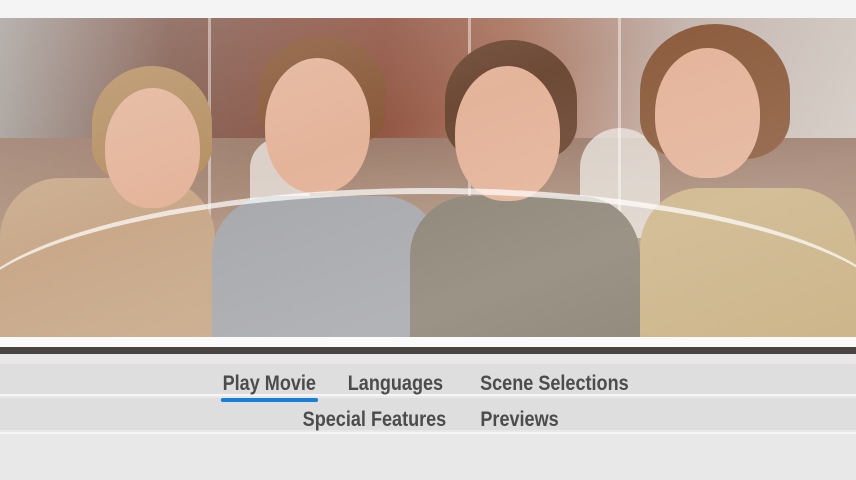  I want to click on divider-light, so click(428, 342).